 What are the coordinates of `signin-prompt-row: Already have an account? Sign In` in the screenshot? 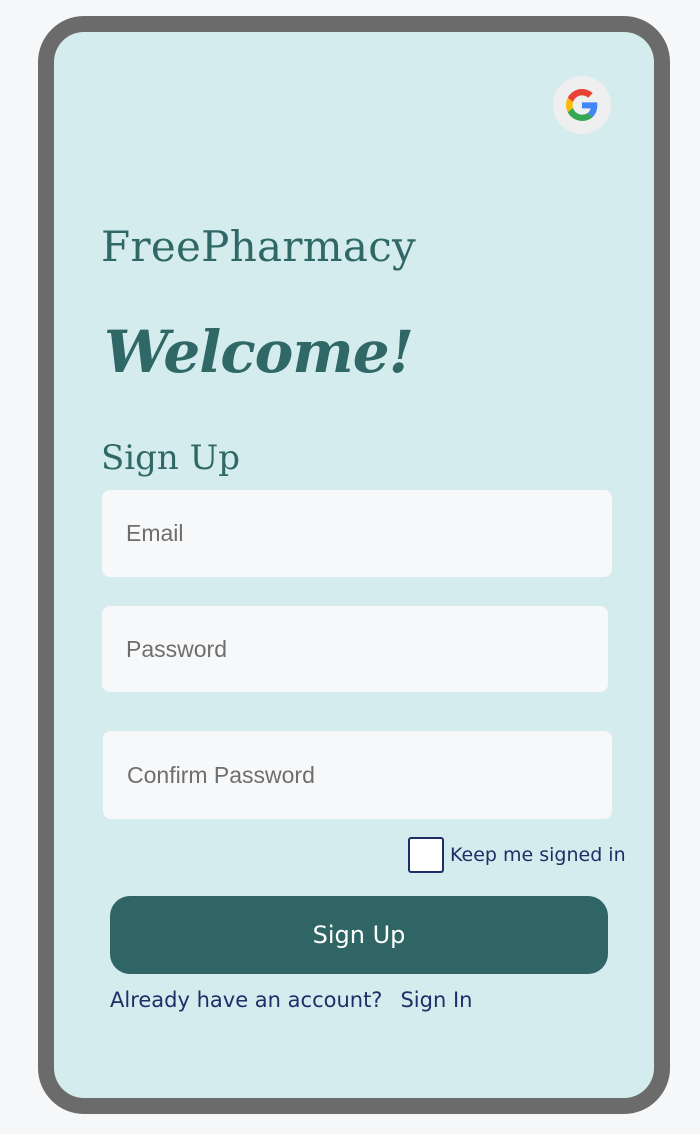 It's located at (291, 1000).